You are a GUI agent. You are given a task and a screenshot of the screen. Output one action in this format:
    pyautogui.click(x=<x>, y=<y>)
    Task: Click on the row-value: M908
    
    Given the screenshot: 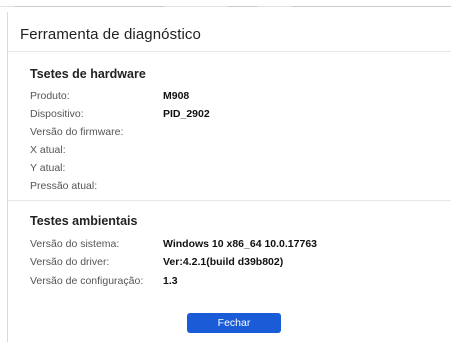 What is the action you would take?
    pyautogui.click(x=176, y=96)
    